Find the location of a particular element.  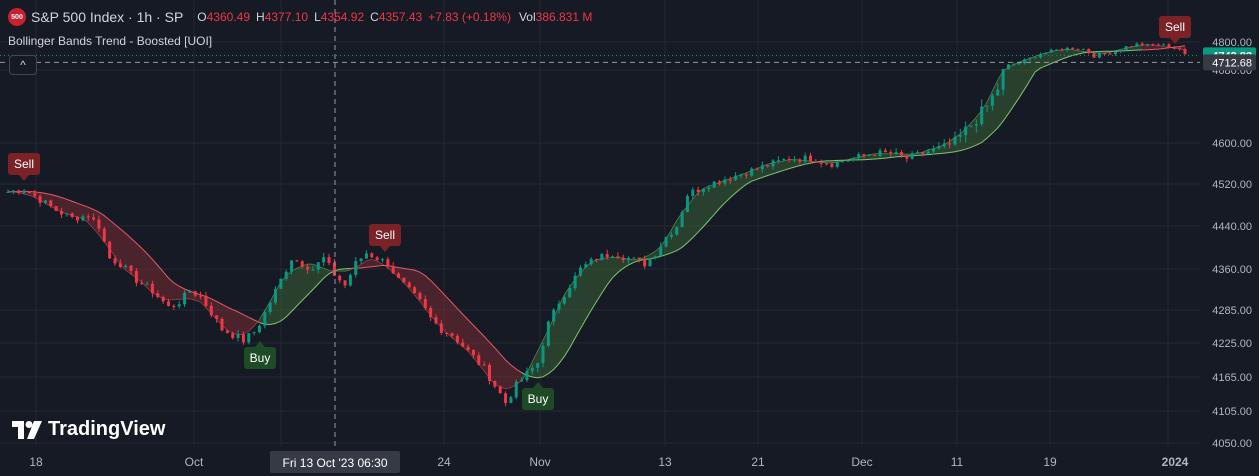

band-bear-area is located at coordinates (134, 263).